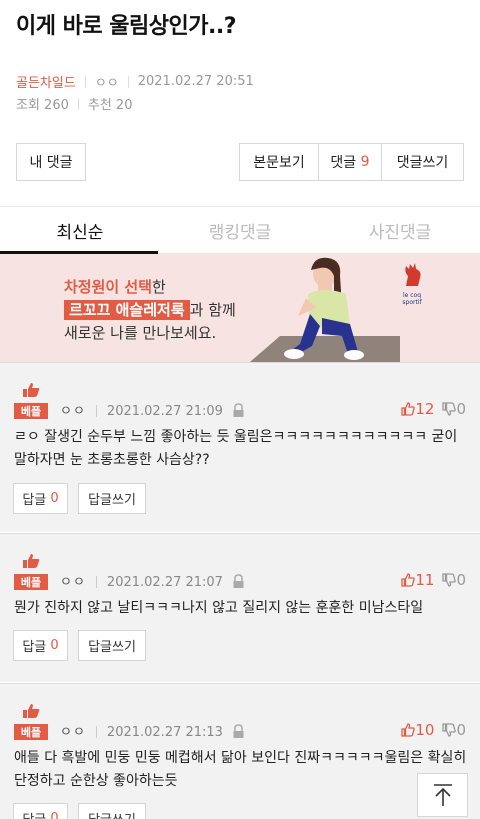 This screenshot has width=480, height=819. I want to click on comment-header: 베플 ㅇㅇ 2021.02.27 21:09, so click(129, 400).